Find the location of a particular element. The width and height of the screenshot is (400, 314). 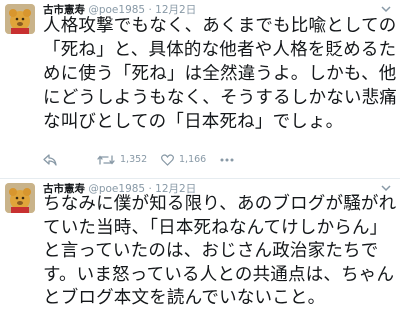

reply-button is located at coordinates (50, 160).